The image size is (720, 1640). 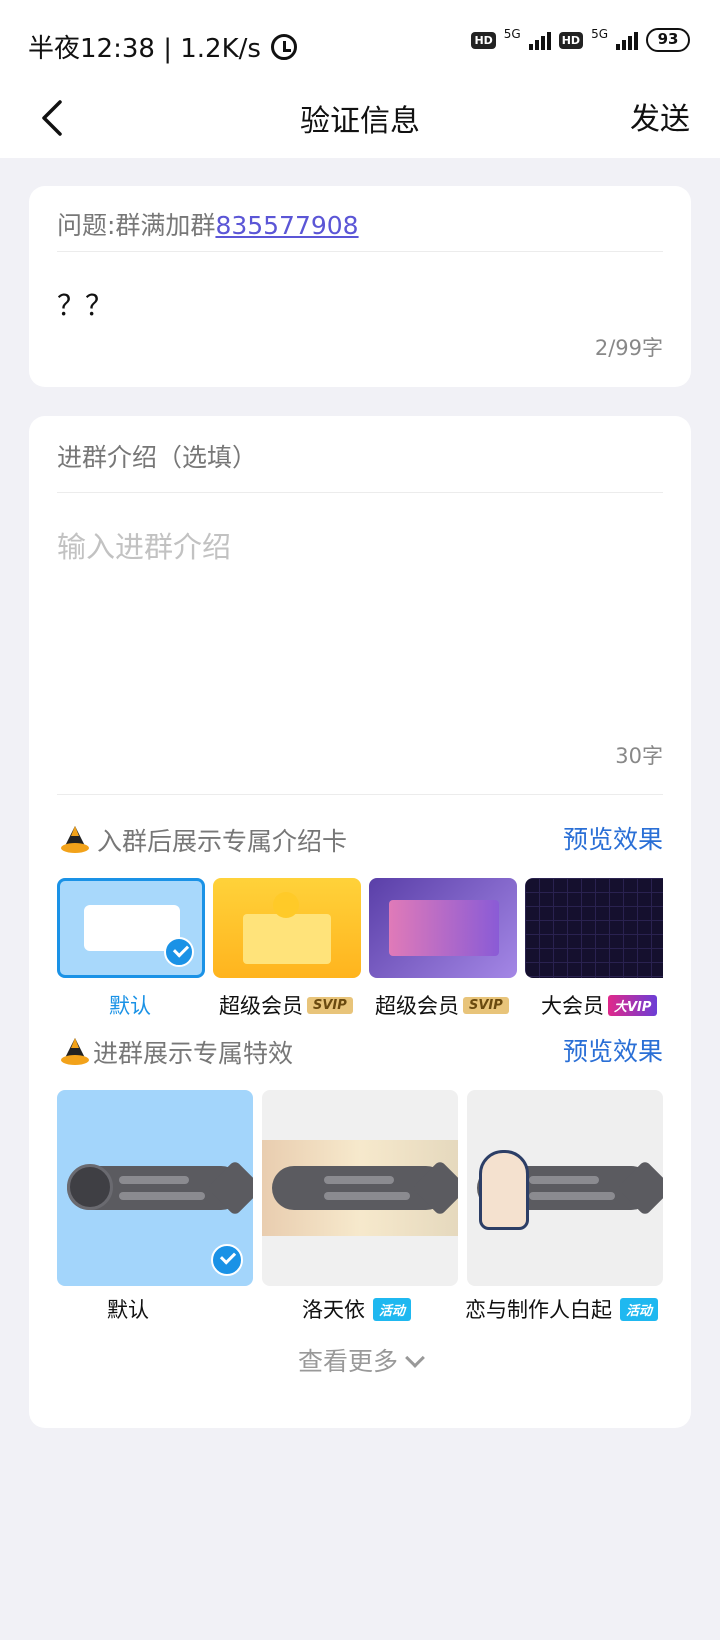 I want to click on chevron-down-icon, so click(x=415, y=1358).